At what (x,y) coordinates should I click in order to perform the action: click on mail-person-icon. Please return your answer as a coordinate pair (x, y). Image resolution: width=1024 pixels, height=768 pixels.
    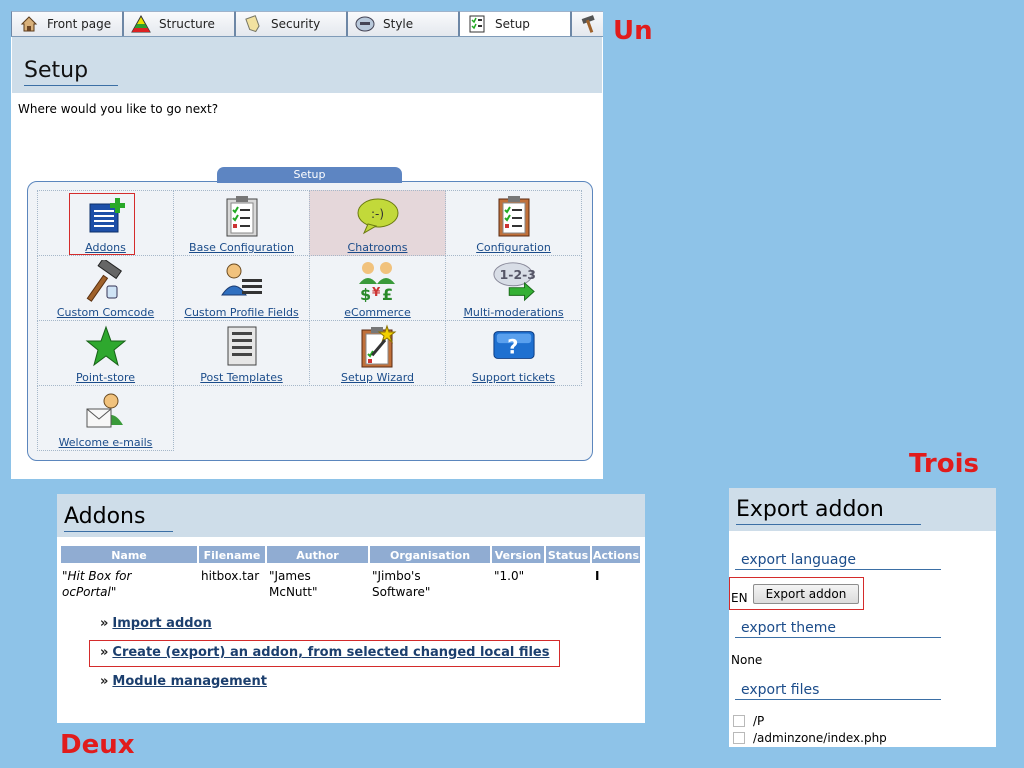
    Looking at the image, I should click on (106, 411).